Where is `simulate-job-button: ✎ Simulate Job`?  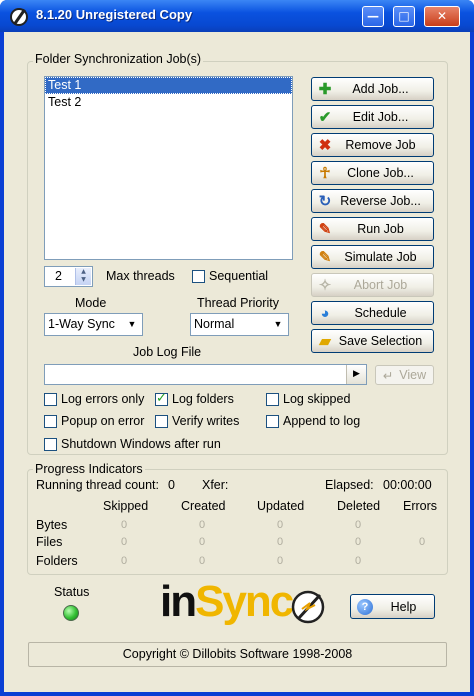 simulate-job-button: ✎ Simulate Job is located at coordinates (372, 257).